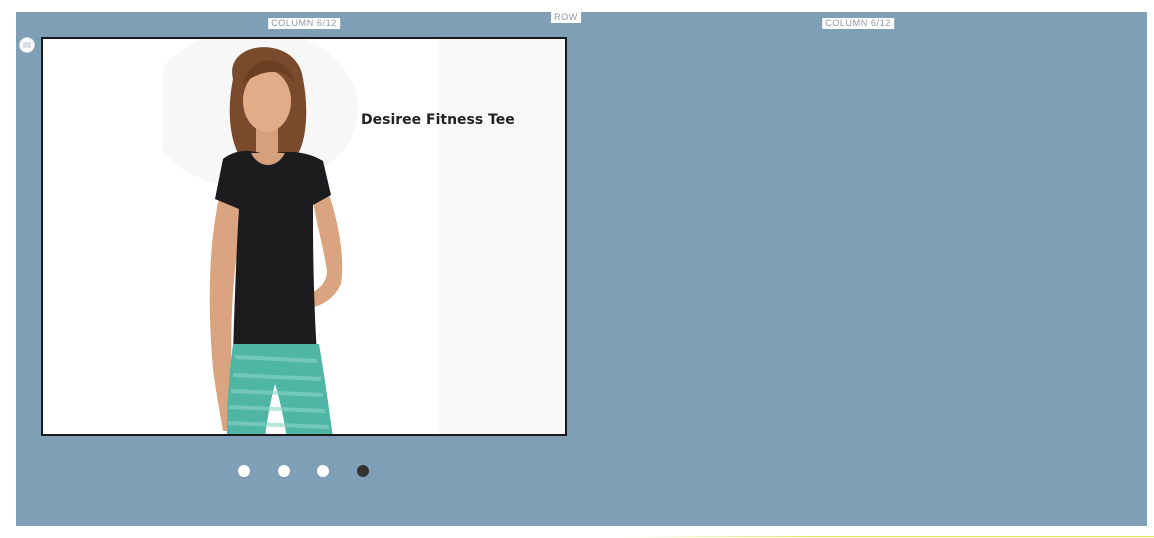 This screenshot has height=538, width=1154. What do you see at coordinates (304, 23) in the screenshot?
I see `column-1-label: COLUMN 6/12` at bounding box center [304, 23].